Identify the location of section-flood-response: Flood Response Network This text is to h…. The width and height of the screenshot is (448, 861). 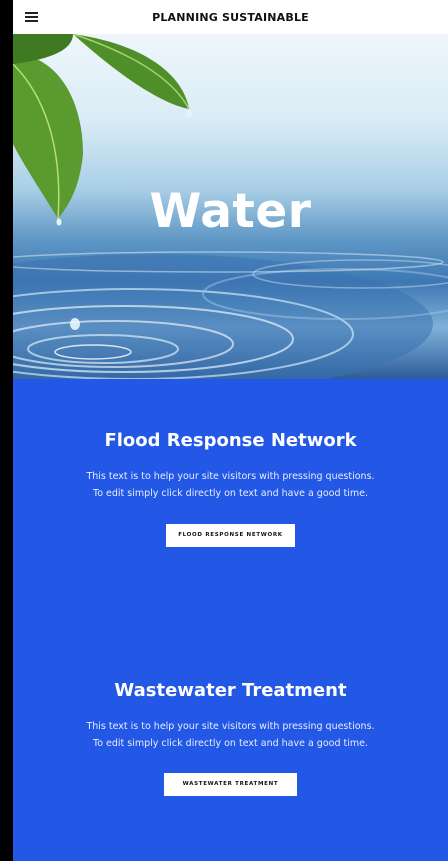
(230, 488).